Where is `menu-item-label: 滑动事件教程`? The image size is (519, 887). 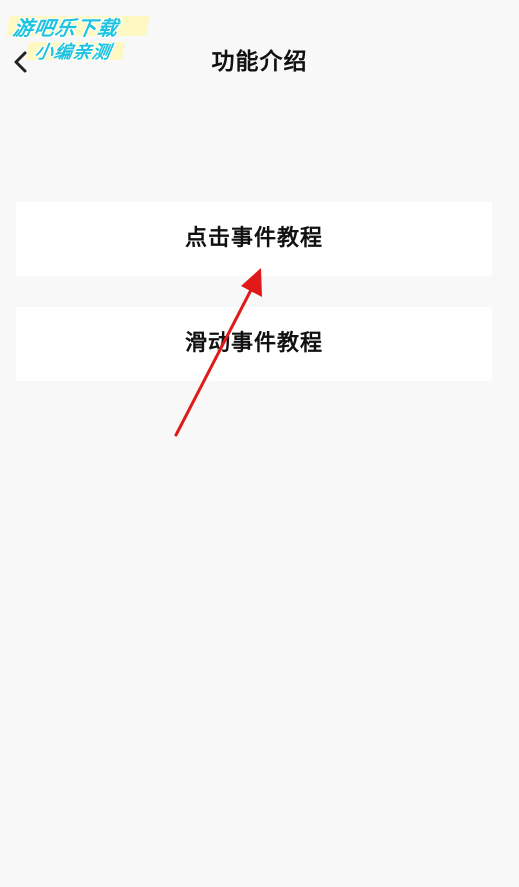
menu-item-label: 滑动事件教程 is located at coordinates (253, 343).